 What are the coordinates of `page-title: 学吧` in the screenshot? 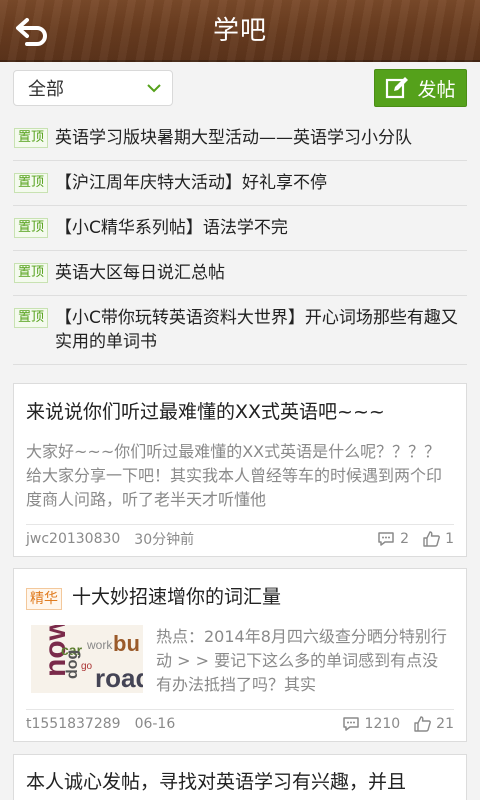 It's located at (239, 31).